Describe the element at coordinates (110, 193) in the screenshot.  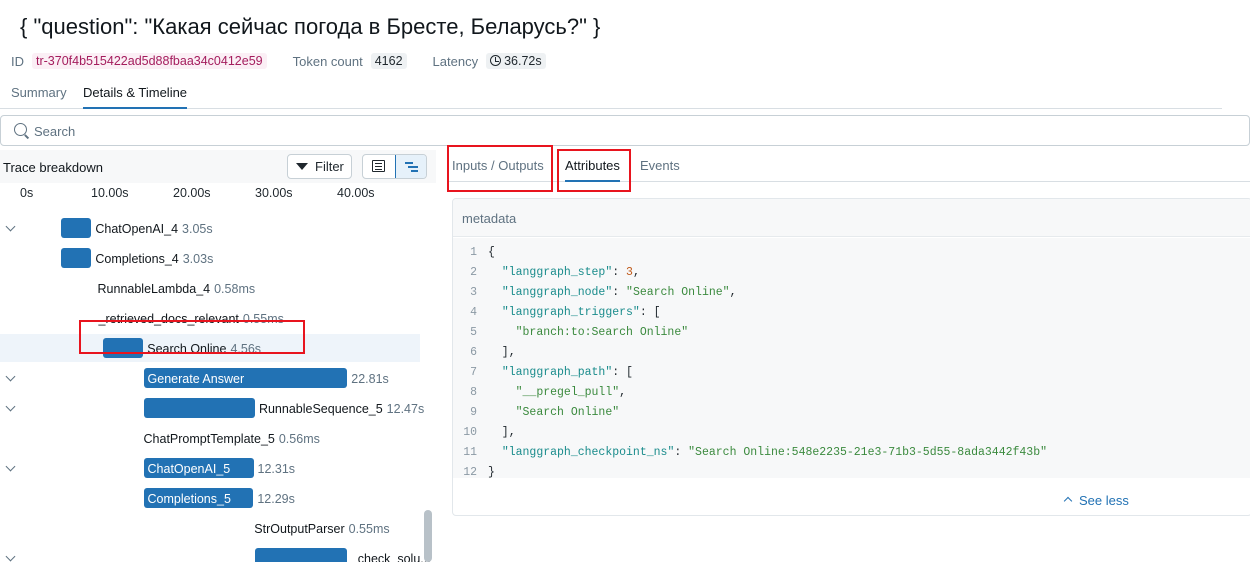
I see `axis-tick: 10.00s` at that location.